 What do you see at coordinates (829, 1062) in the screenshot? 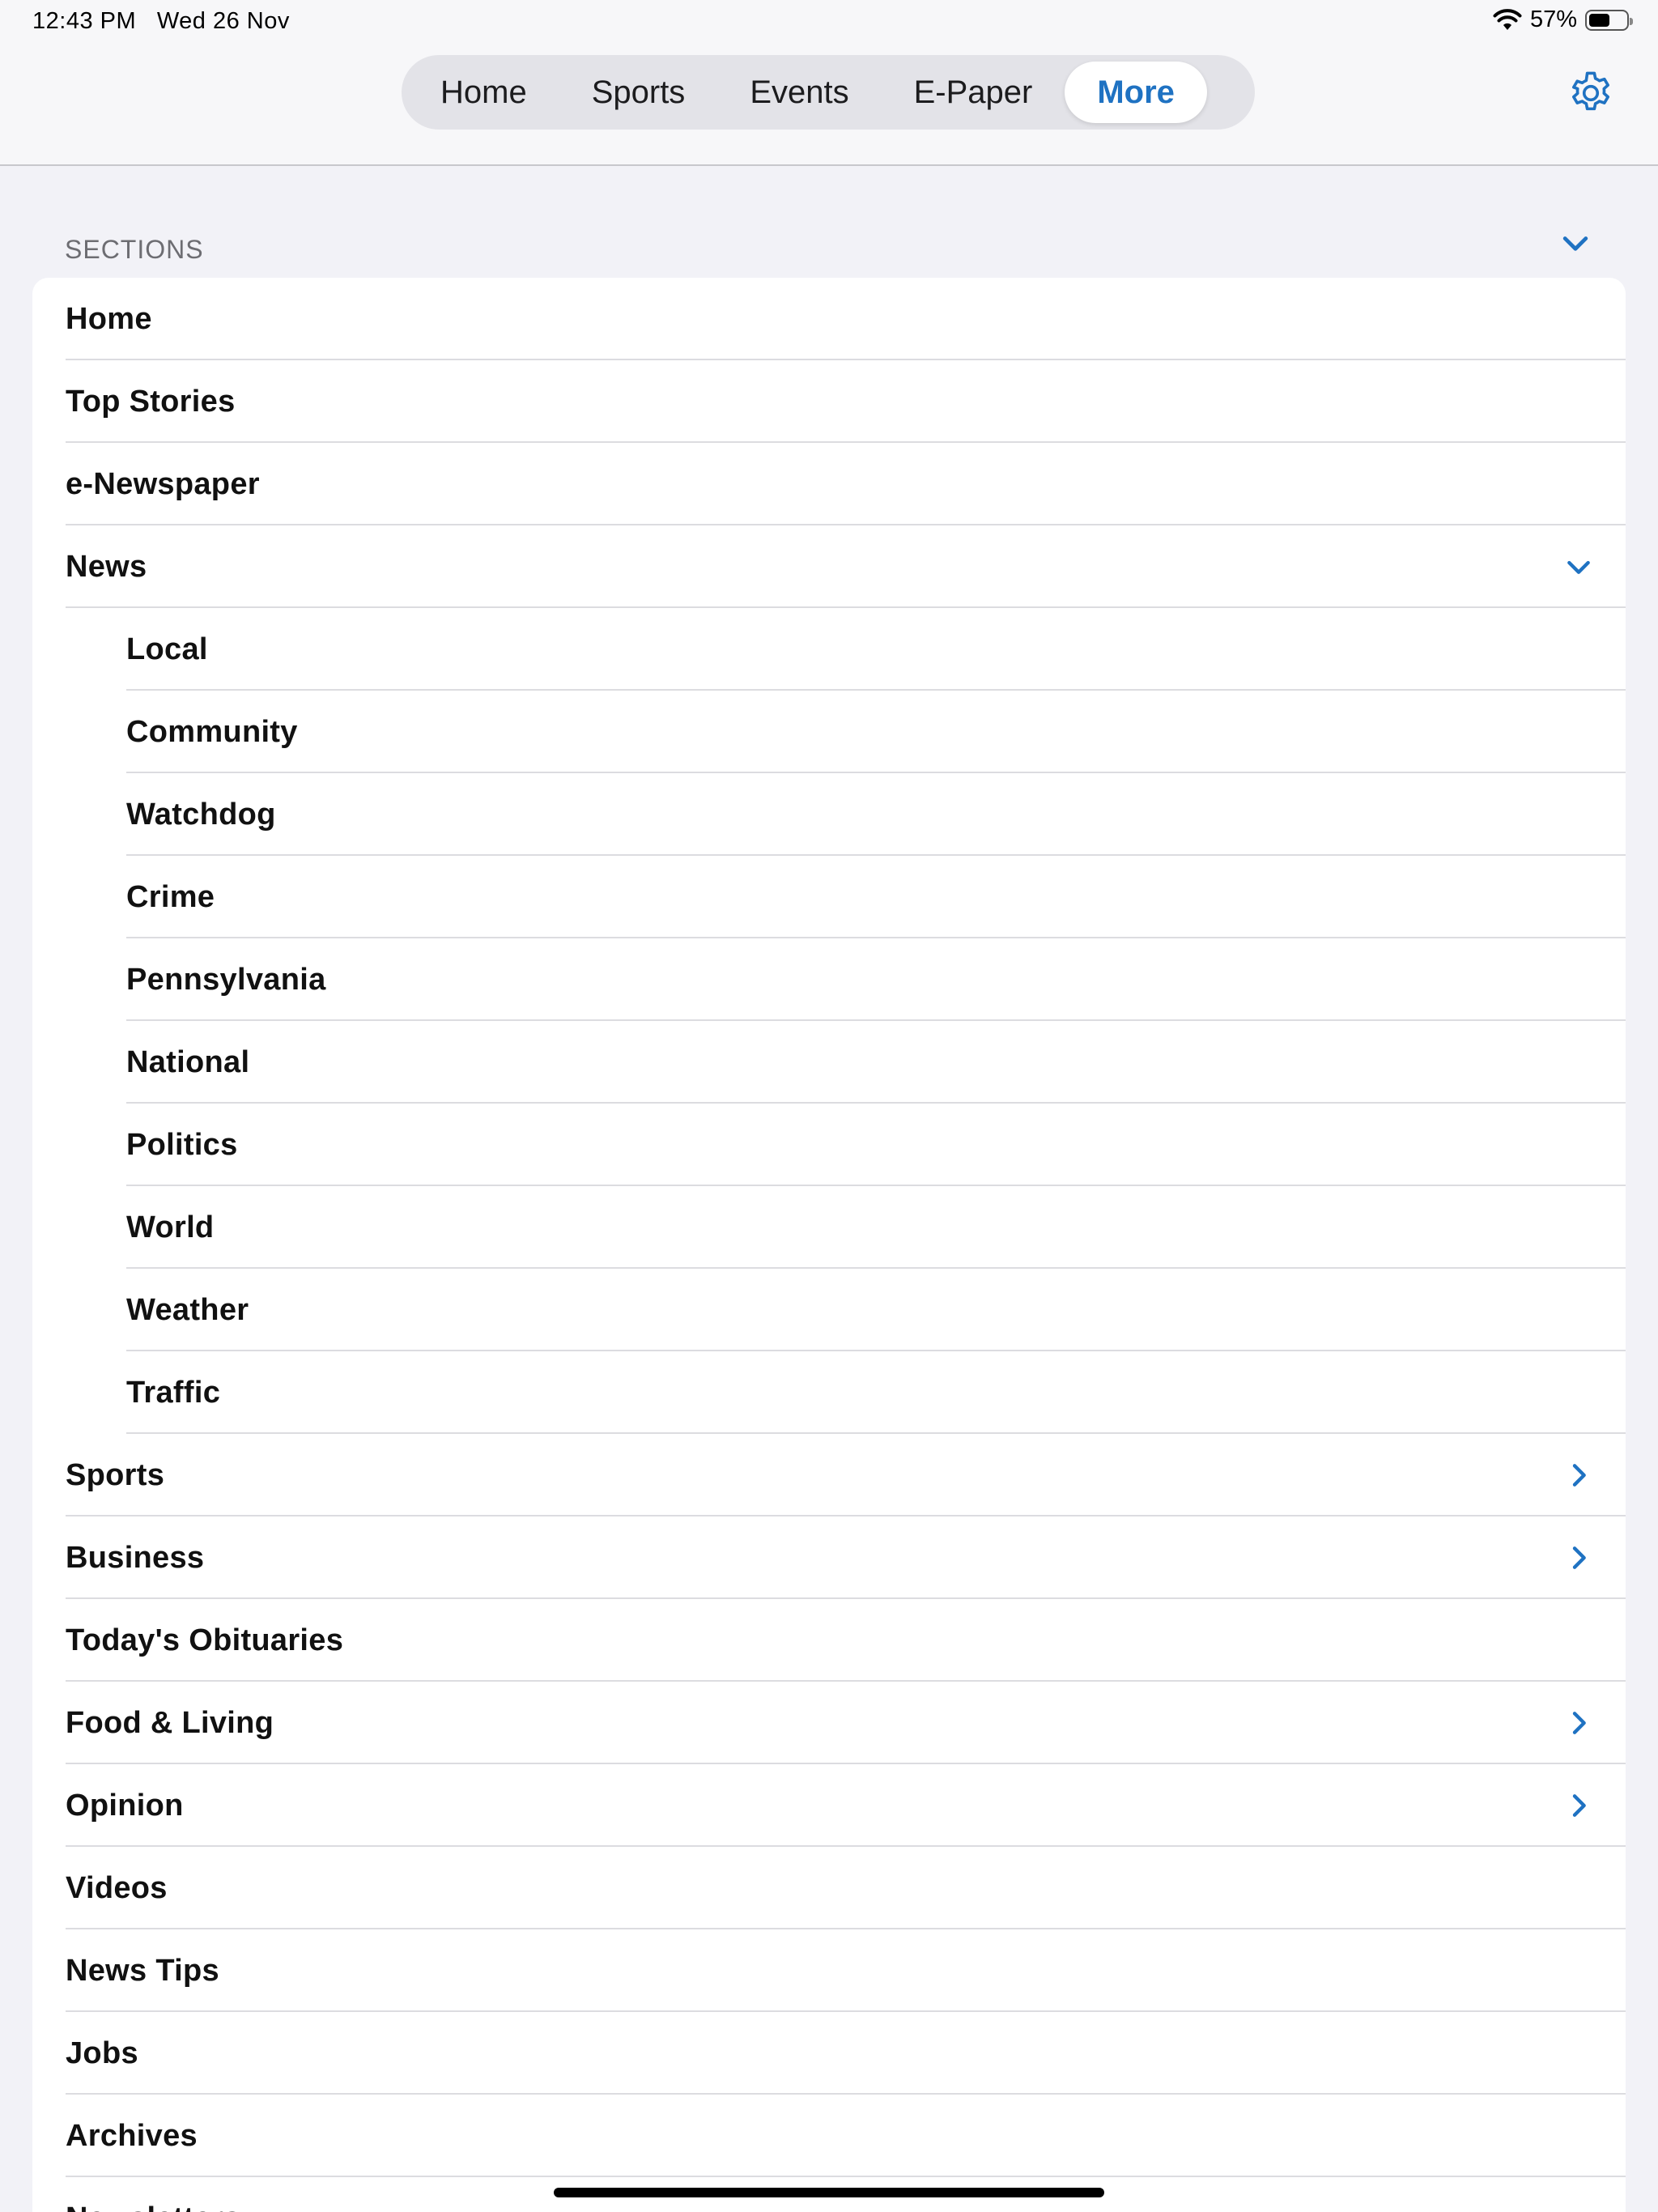
I see `sidebar-item-national: National` at bounding box center [829, 1062].